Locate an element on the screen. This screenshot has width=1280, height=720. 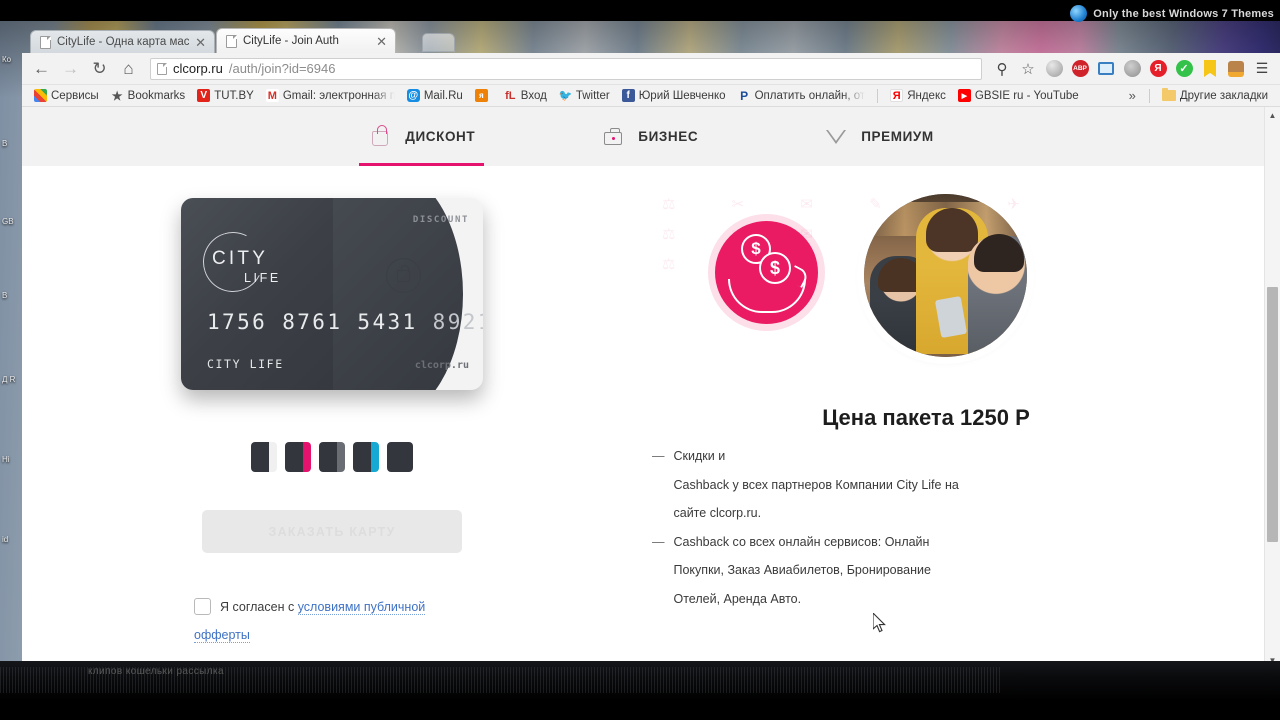
bookmark-yandex: Я Яндекс is located at coordinates (918, 96).